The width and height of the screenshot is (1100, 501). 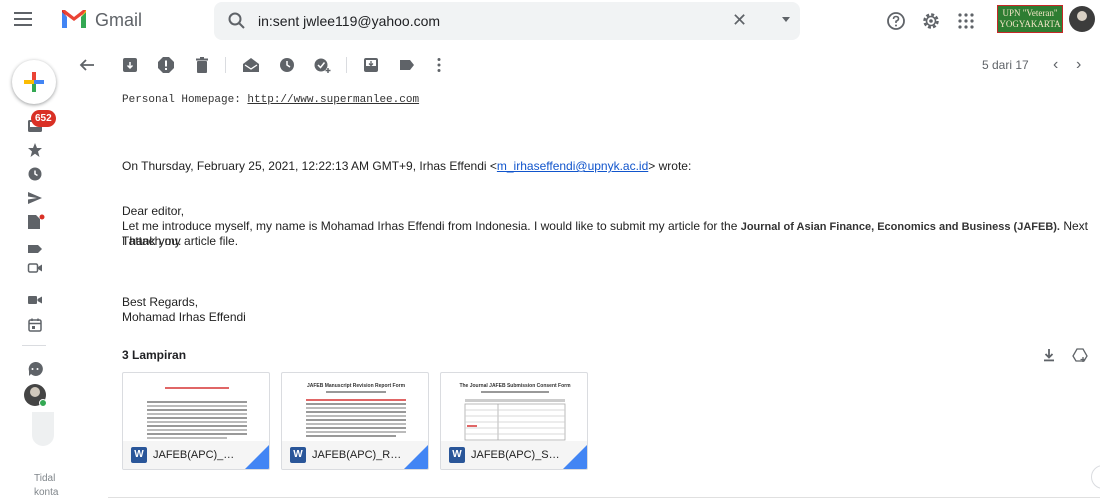 What do you see at coordinates (45, 478) in the screenshot?
I see `status-line-1: Tidal` at bounding box center [45, 478].